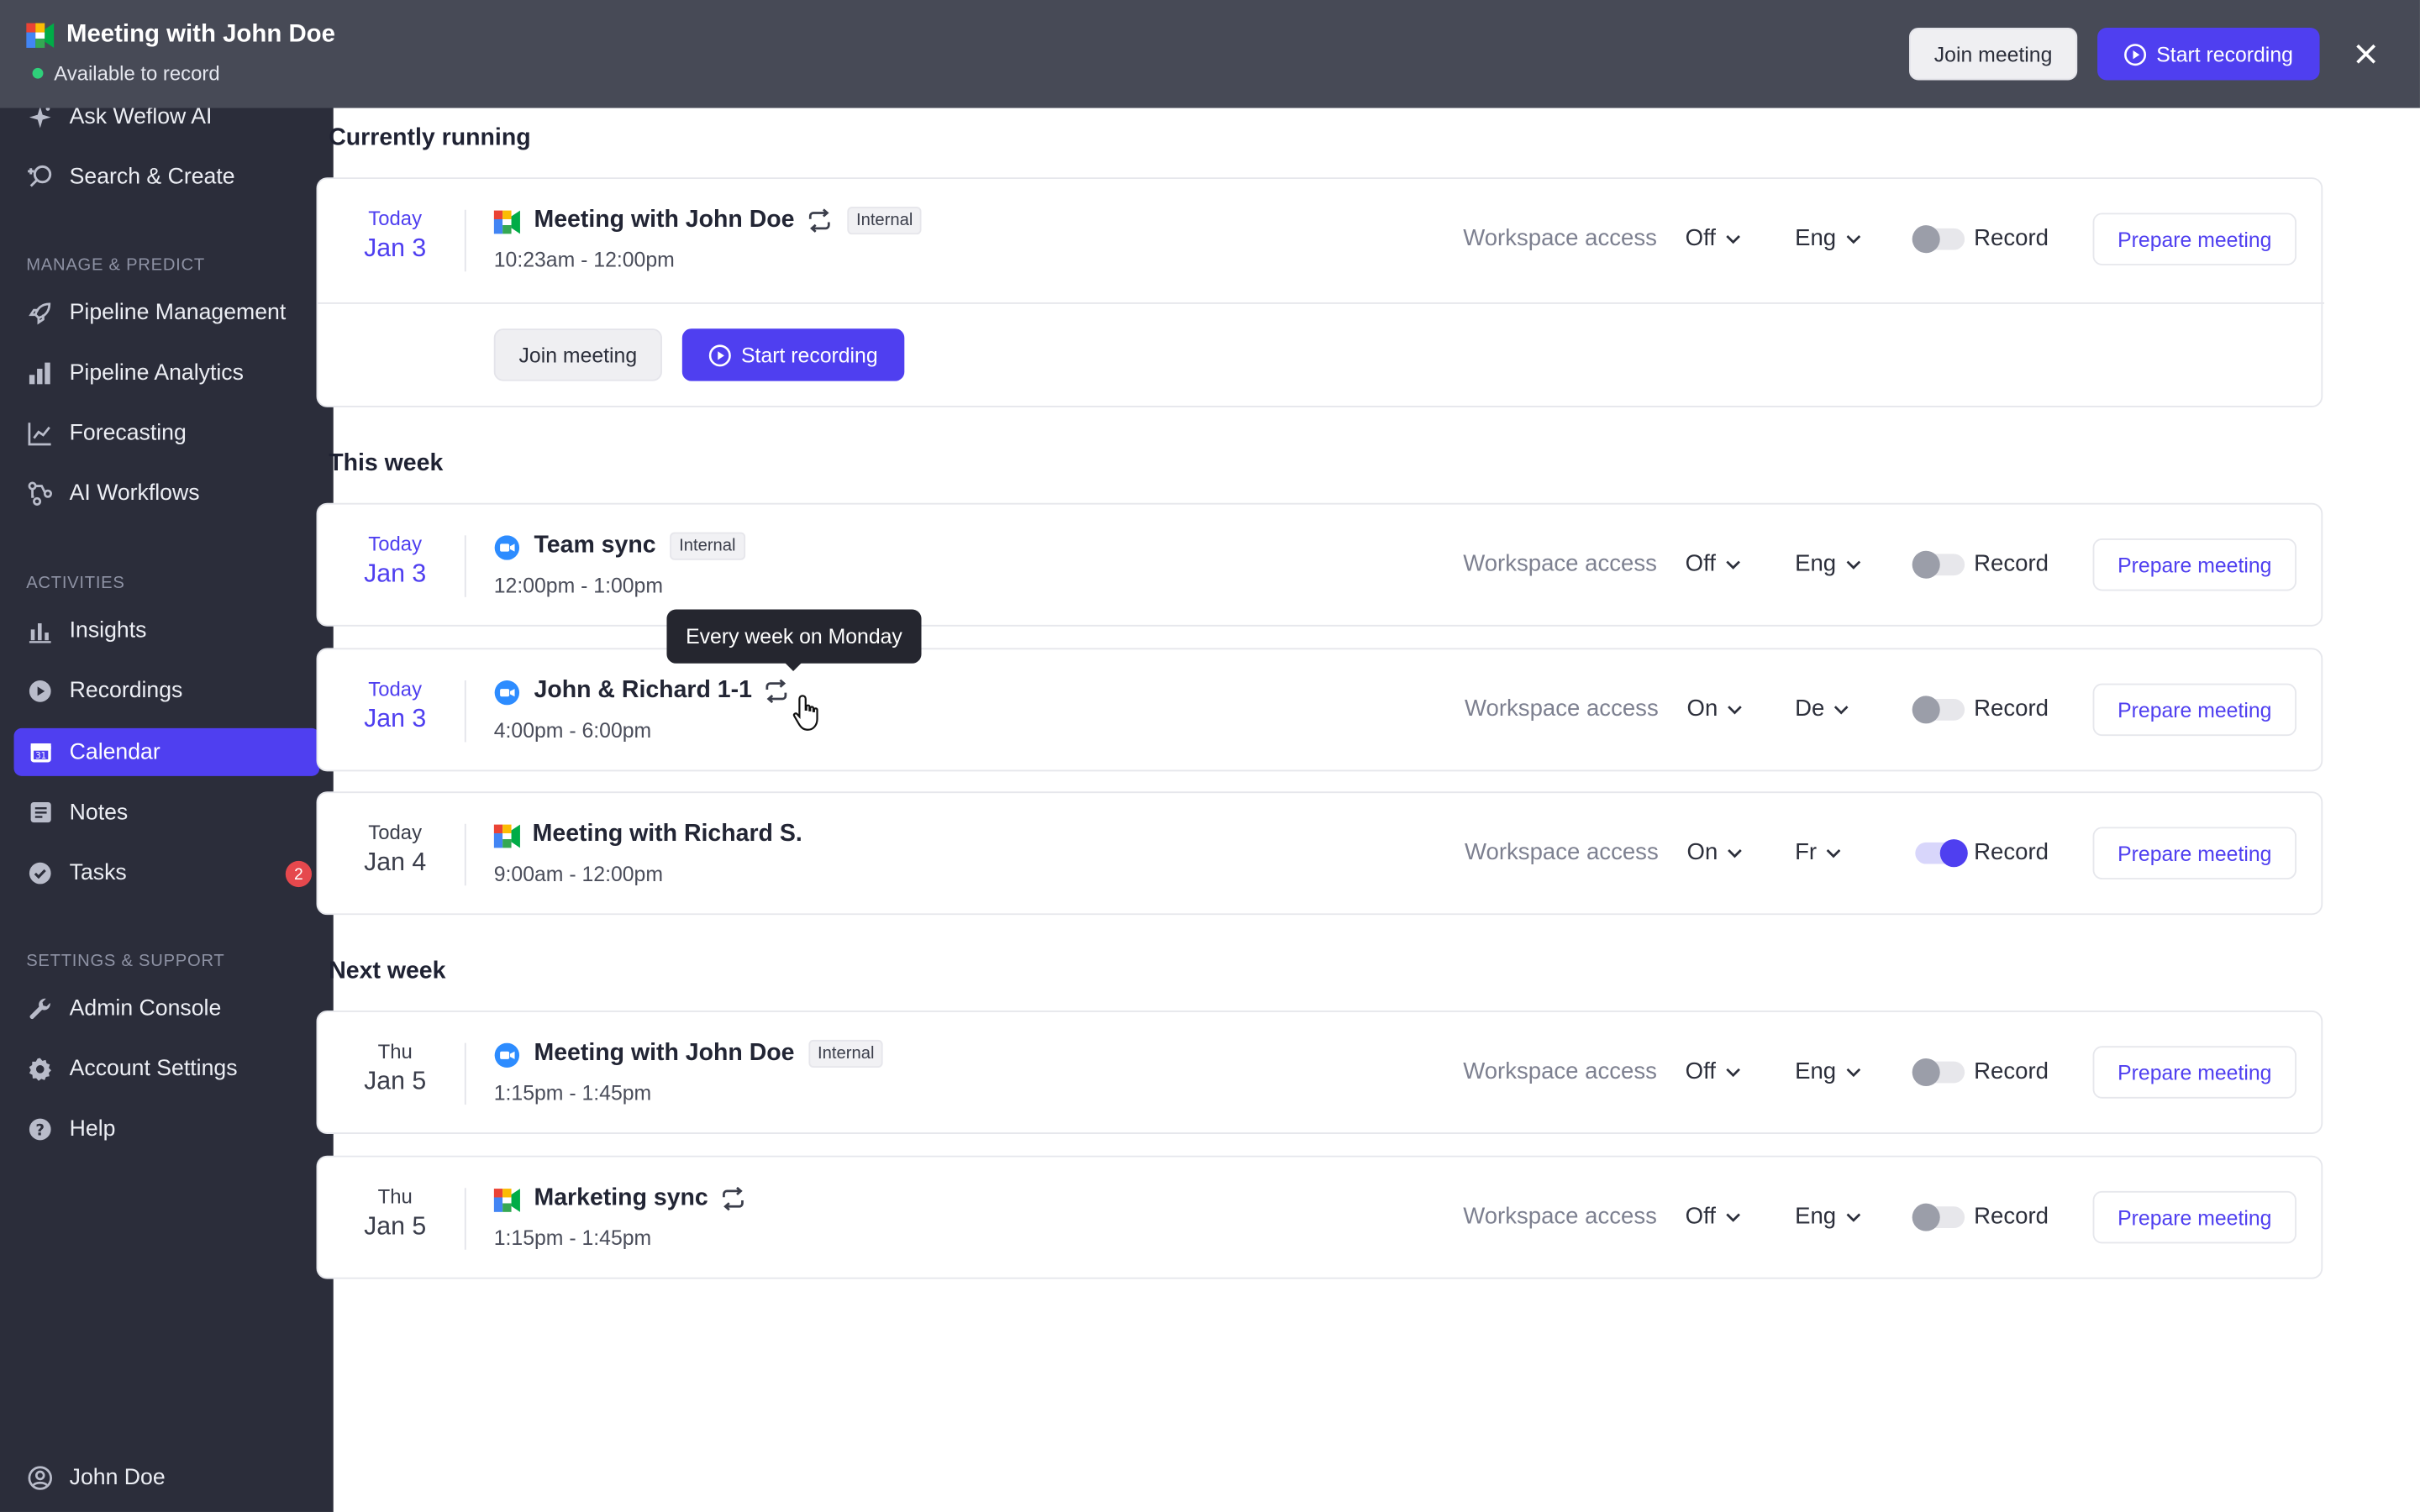 Image resolution: width=2420 pixels, height=1512 pixels. What do you see at coordinates (40, 1068) in the screenshot?
I see `gear-icon` at bounding box center [40, 1068].